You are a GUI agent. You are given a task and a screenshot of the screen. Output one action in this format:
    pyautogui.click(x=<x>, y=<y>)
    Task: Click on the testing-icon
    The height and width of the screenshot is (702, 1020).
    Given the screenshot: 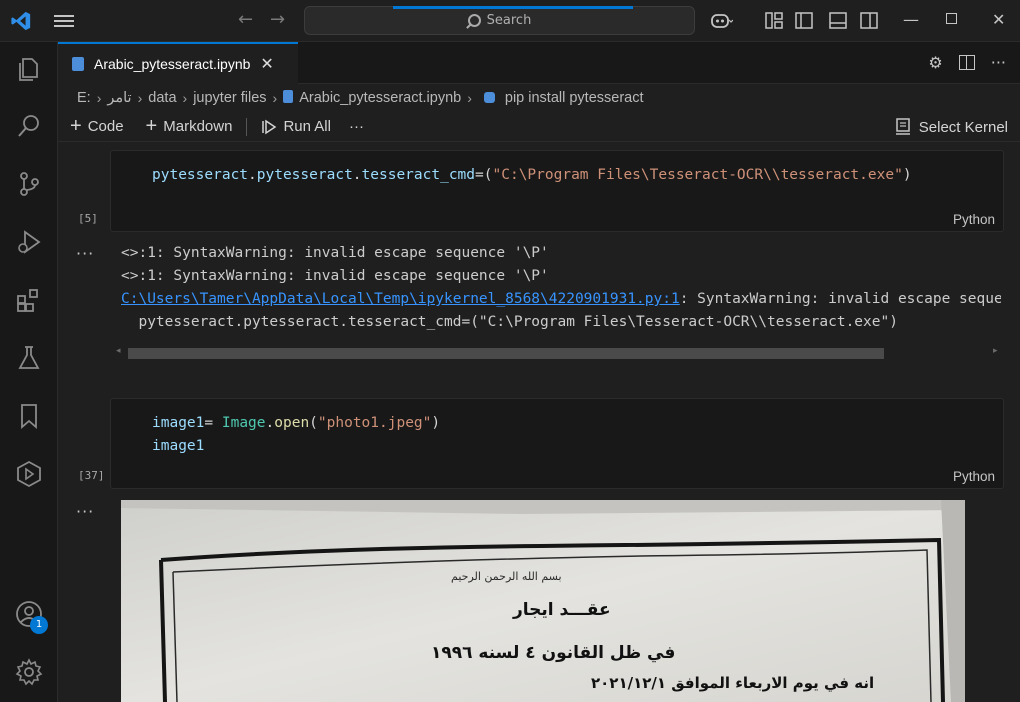 What is the action you would take?
    pyautogui.click(x=29, y=358)
    